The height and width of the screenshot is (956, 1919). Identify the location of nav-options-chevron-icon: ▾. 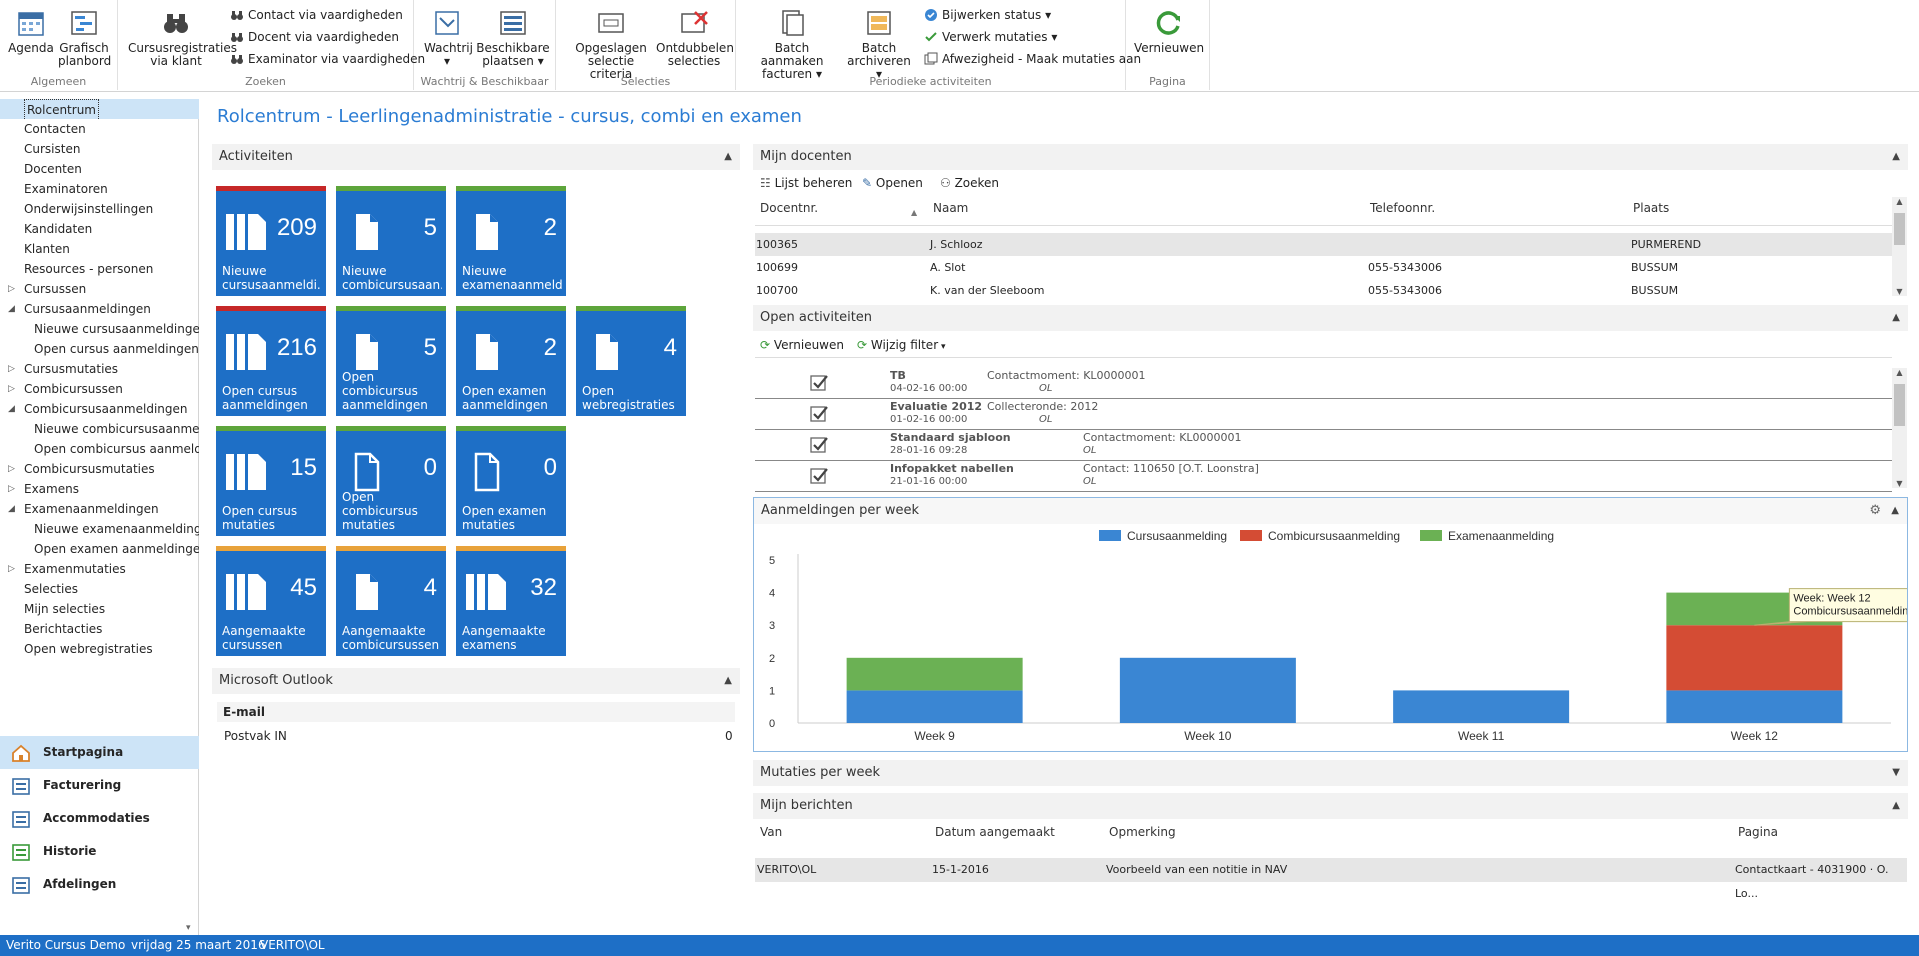
(188, 928).